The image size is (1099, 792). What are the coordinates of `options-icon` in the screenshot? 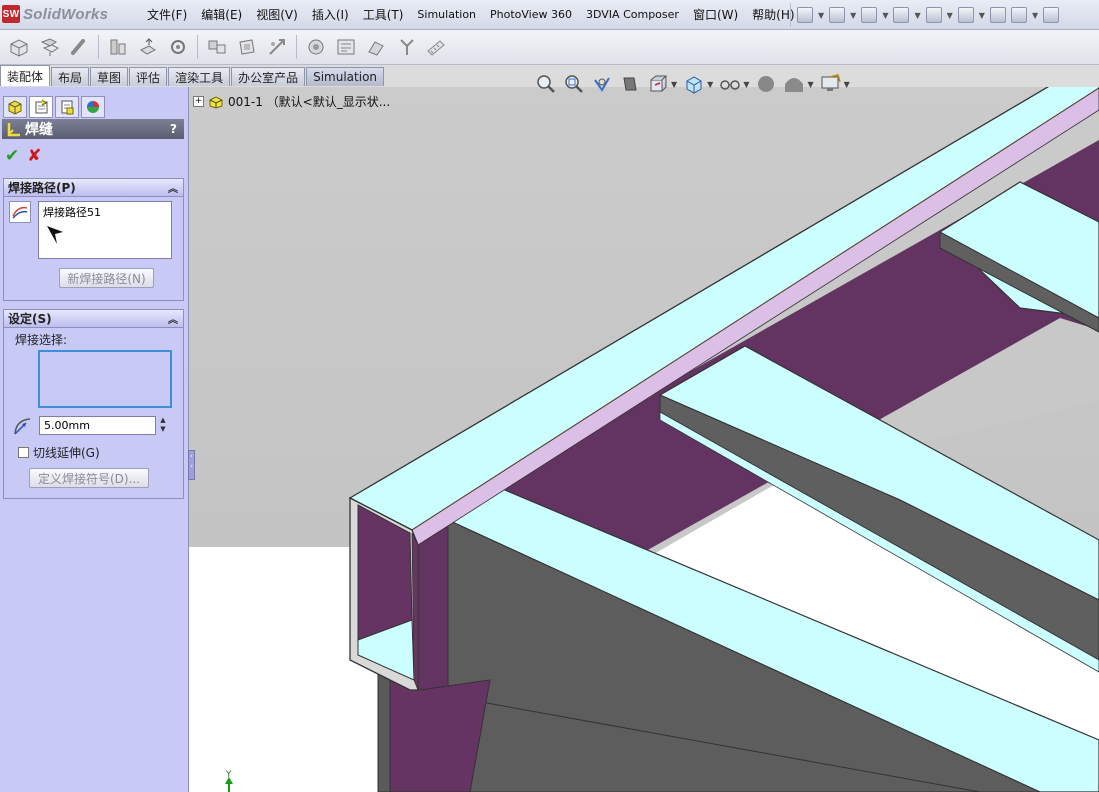 It's located at (1051, 15).